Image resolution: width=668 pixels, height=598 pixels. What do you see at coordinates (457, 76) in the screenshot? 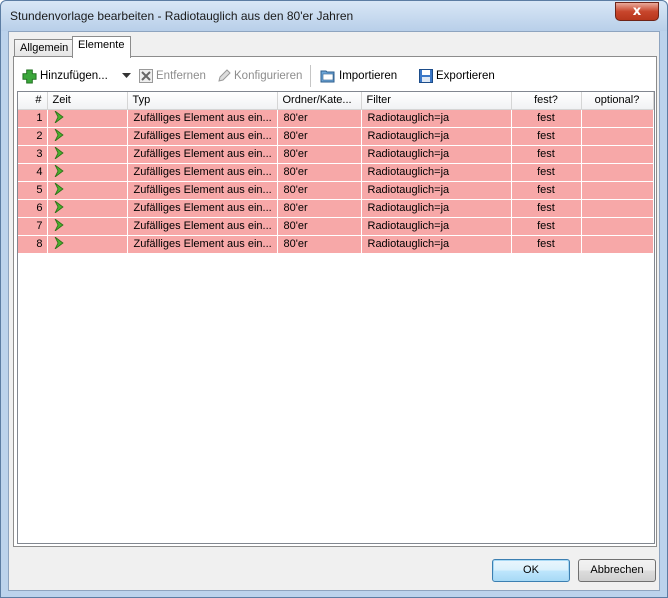
I see `export-button: Exportieren` at bounding box center [457, 76].